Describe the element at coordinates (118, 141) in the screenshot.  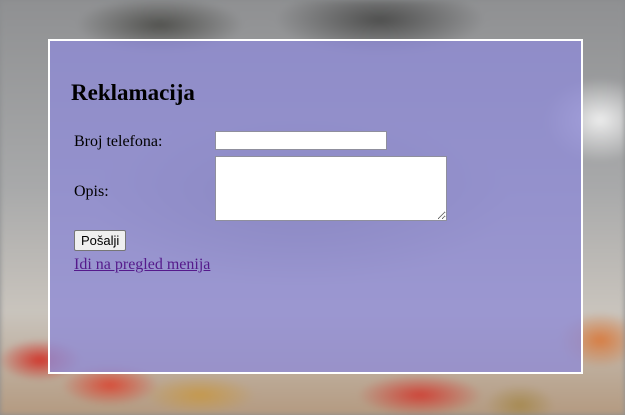
I see `phone-label: Broj telefona:` at that location.